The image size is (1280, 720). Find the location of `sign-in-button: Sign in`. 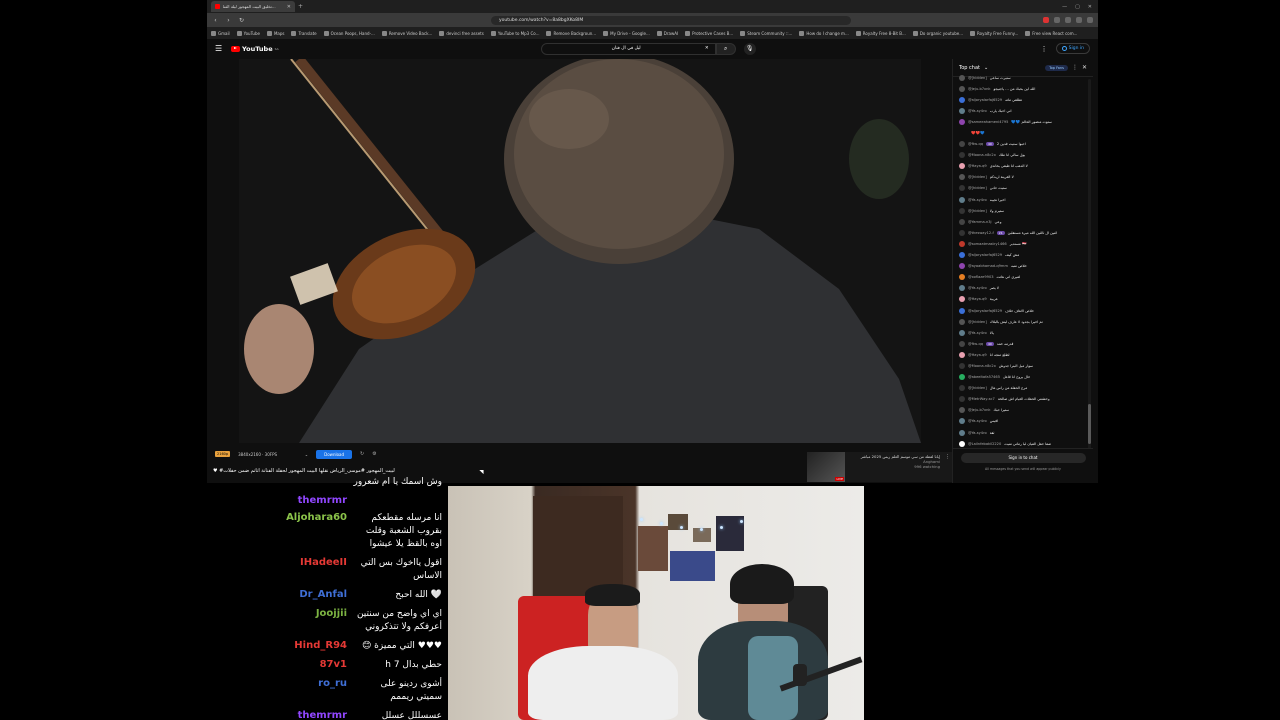

sign-in-button: Sign in is located at coordinates (1072, 48).